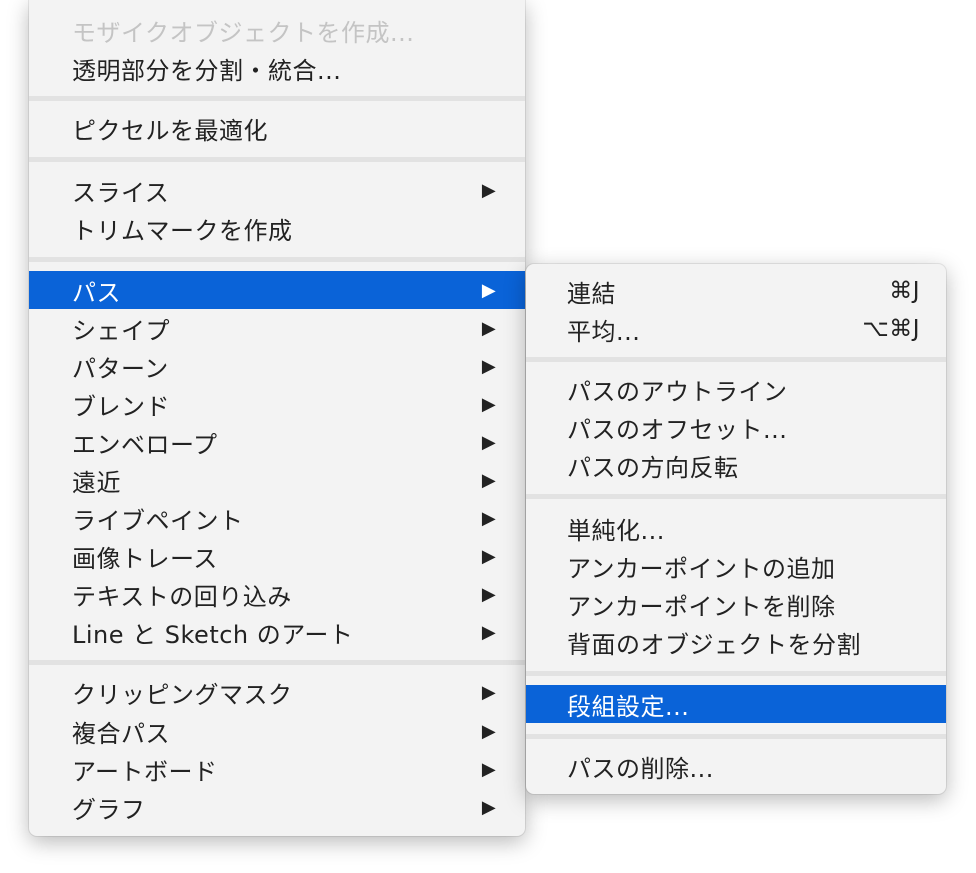 This screenshot has height=873, width=976. Describe the element at coordinates (213, 634) in the screenshot. I see `menu-item-label: Line と Sketch のアート` at that location.